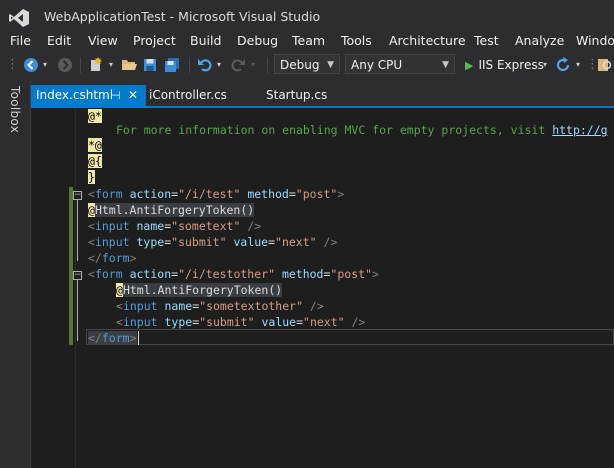 This screenshot has width=614, height=468. Describe the element at coordinates (486, 40) in the screenshot. I see `menu-test: Test` at that location.